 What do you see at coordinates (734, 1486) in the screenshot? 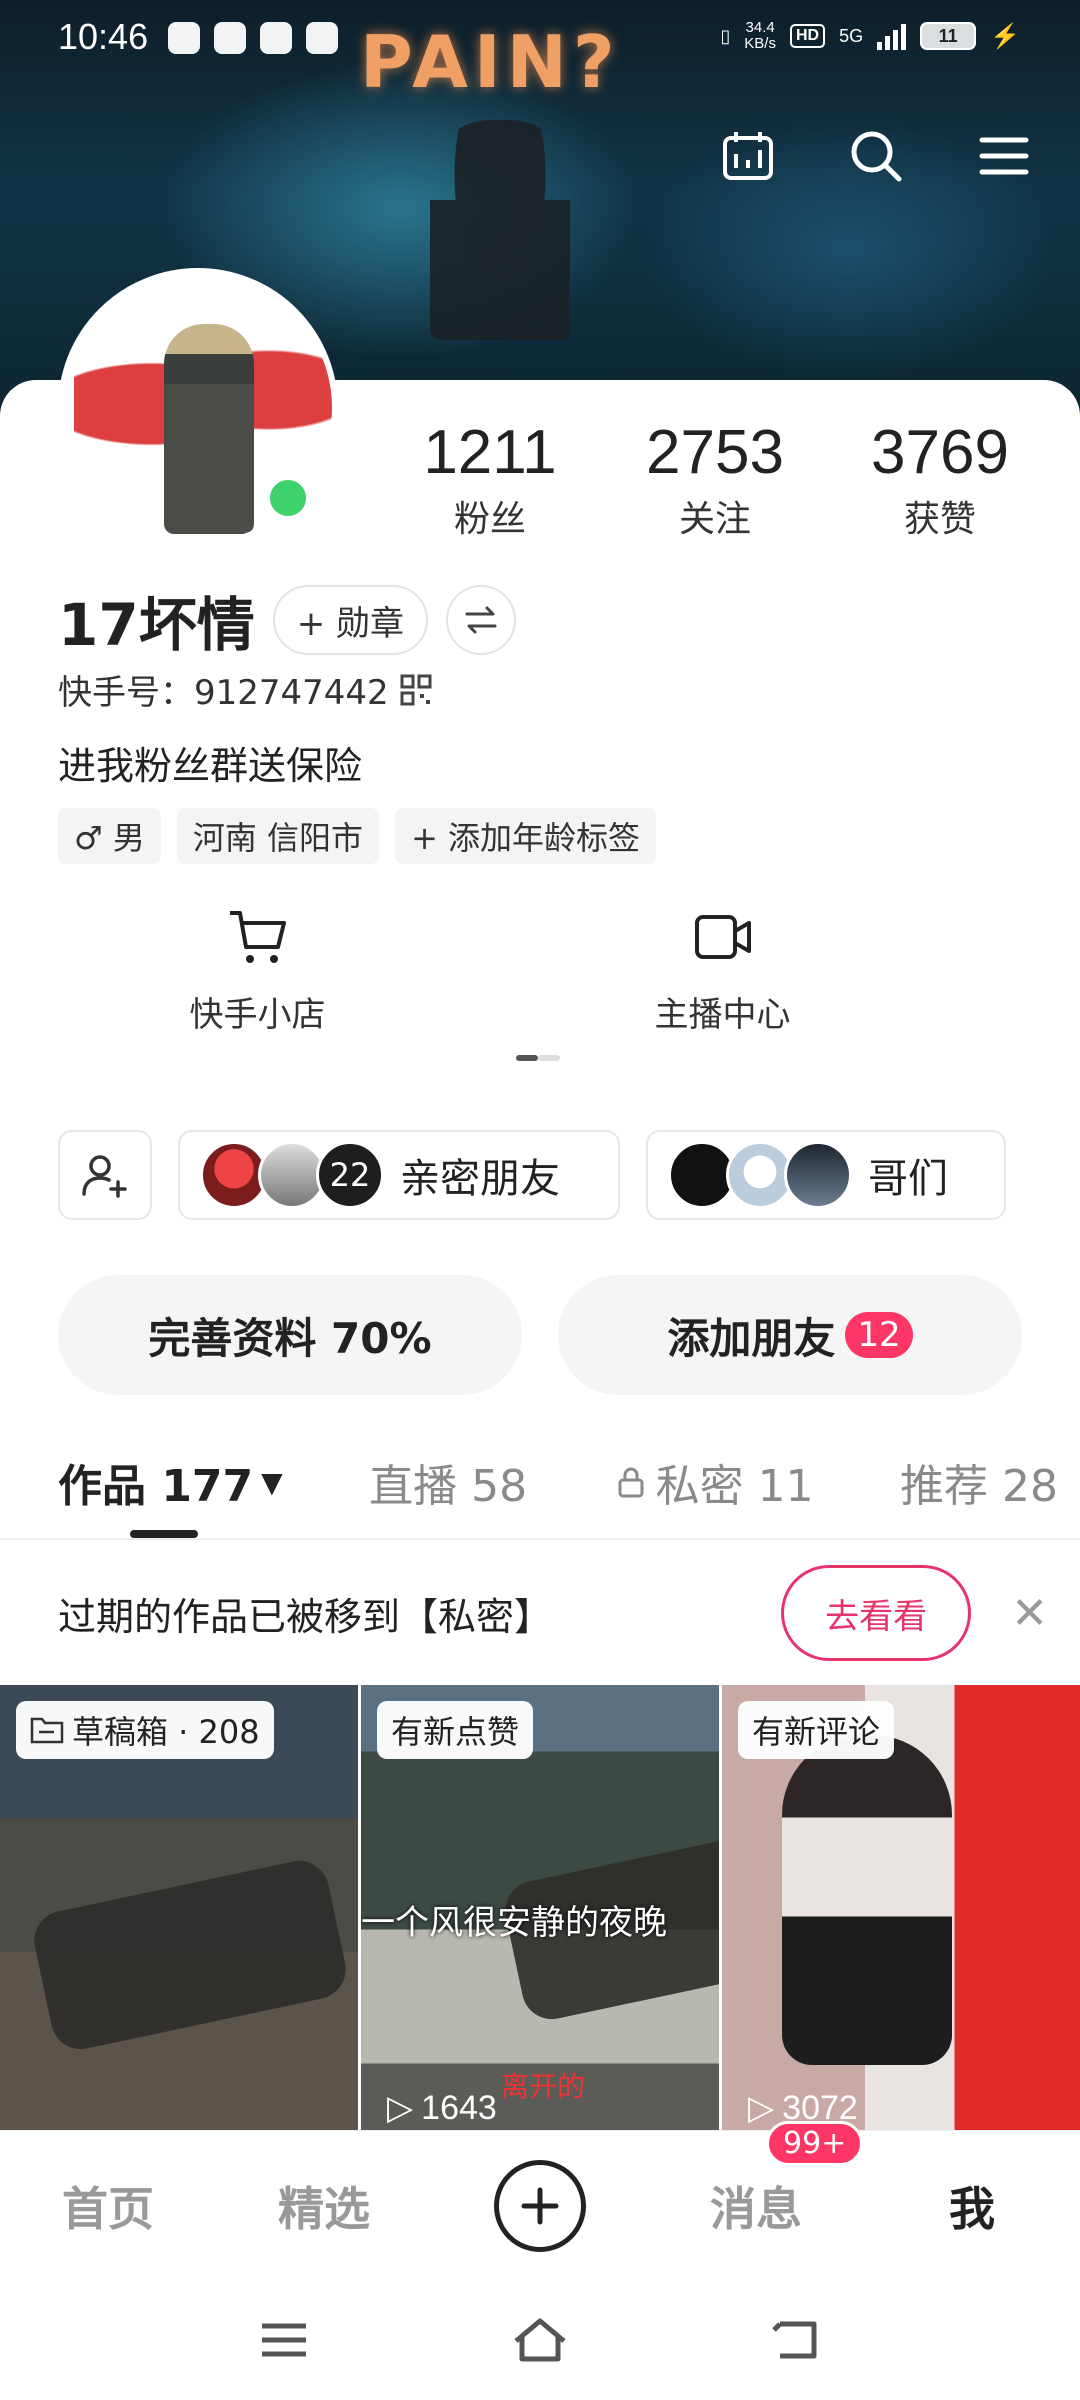
I see `tab-label: 私密 11` at bounding box center [734, 1486].